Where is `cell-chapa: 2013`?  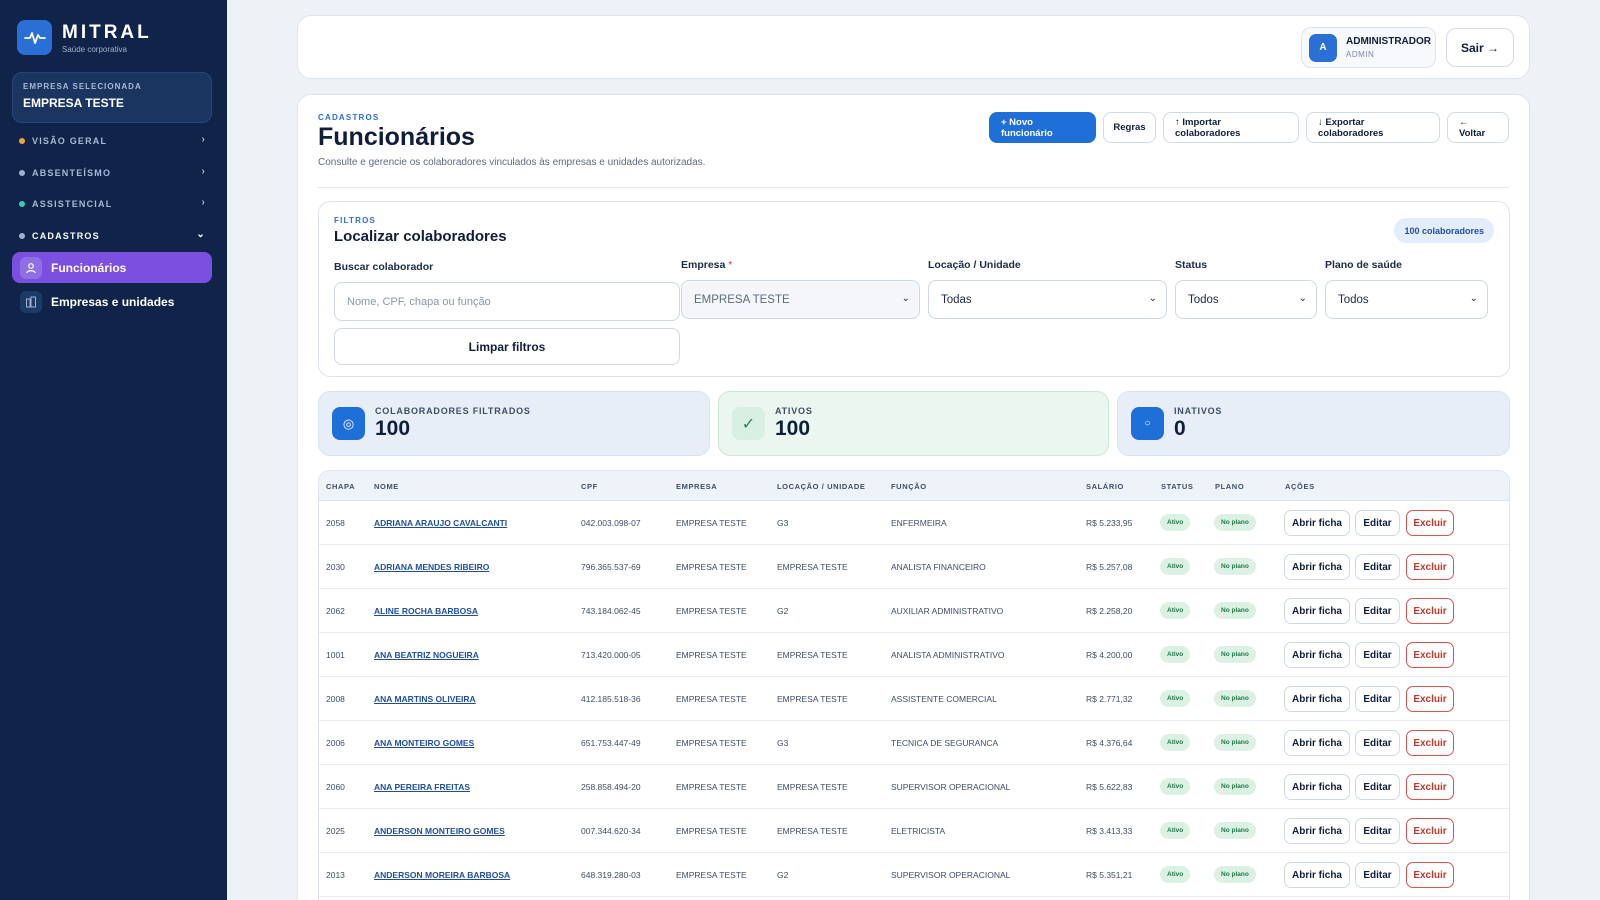
cell-chapa: 2013 is located at coordinates (335, 875).